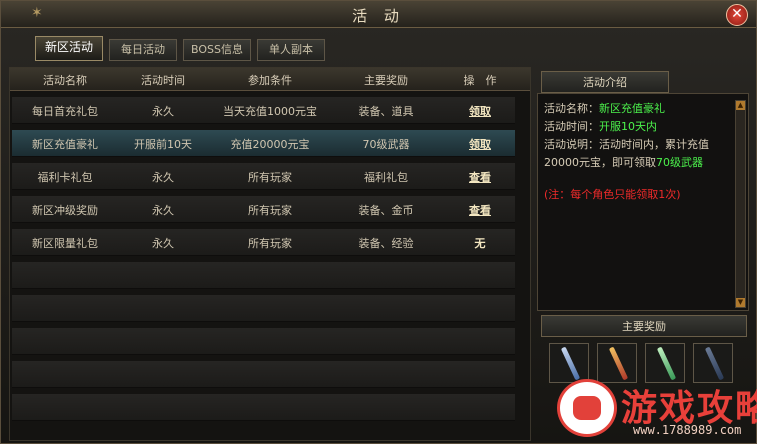 This screenshot has width=757, height=444. What do you see at coordinates (737, 15) in the screenshot?
I see `close-icon: ✕` at bounding box center [737, 15].